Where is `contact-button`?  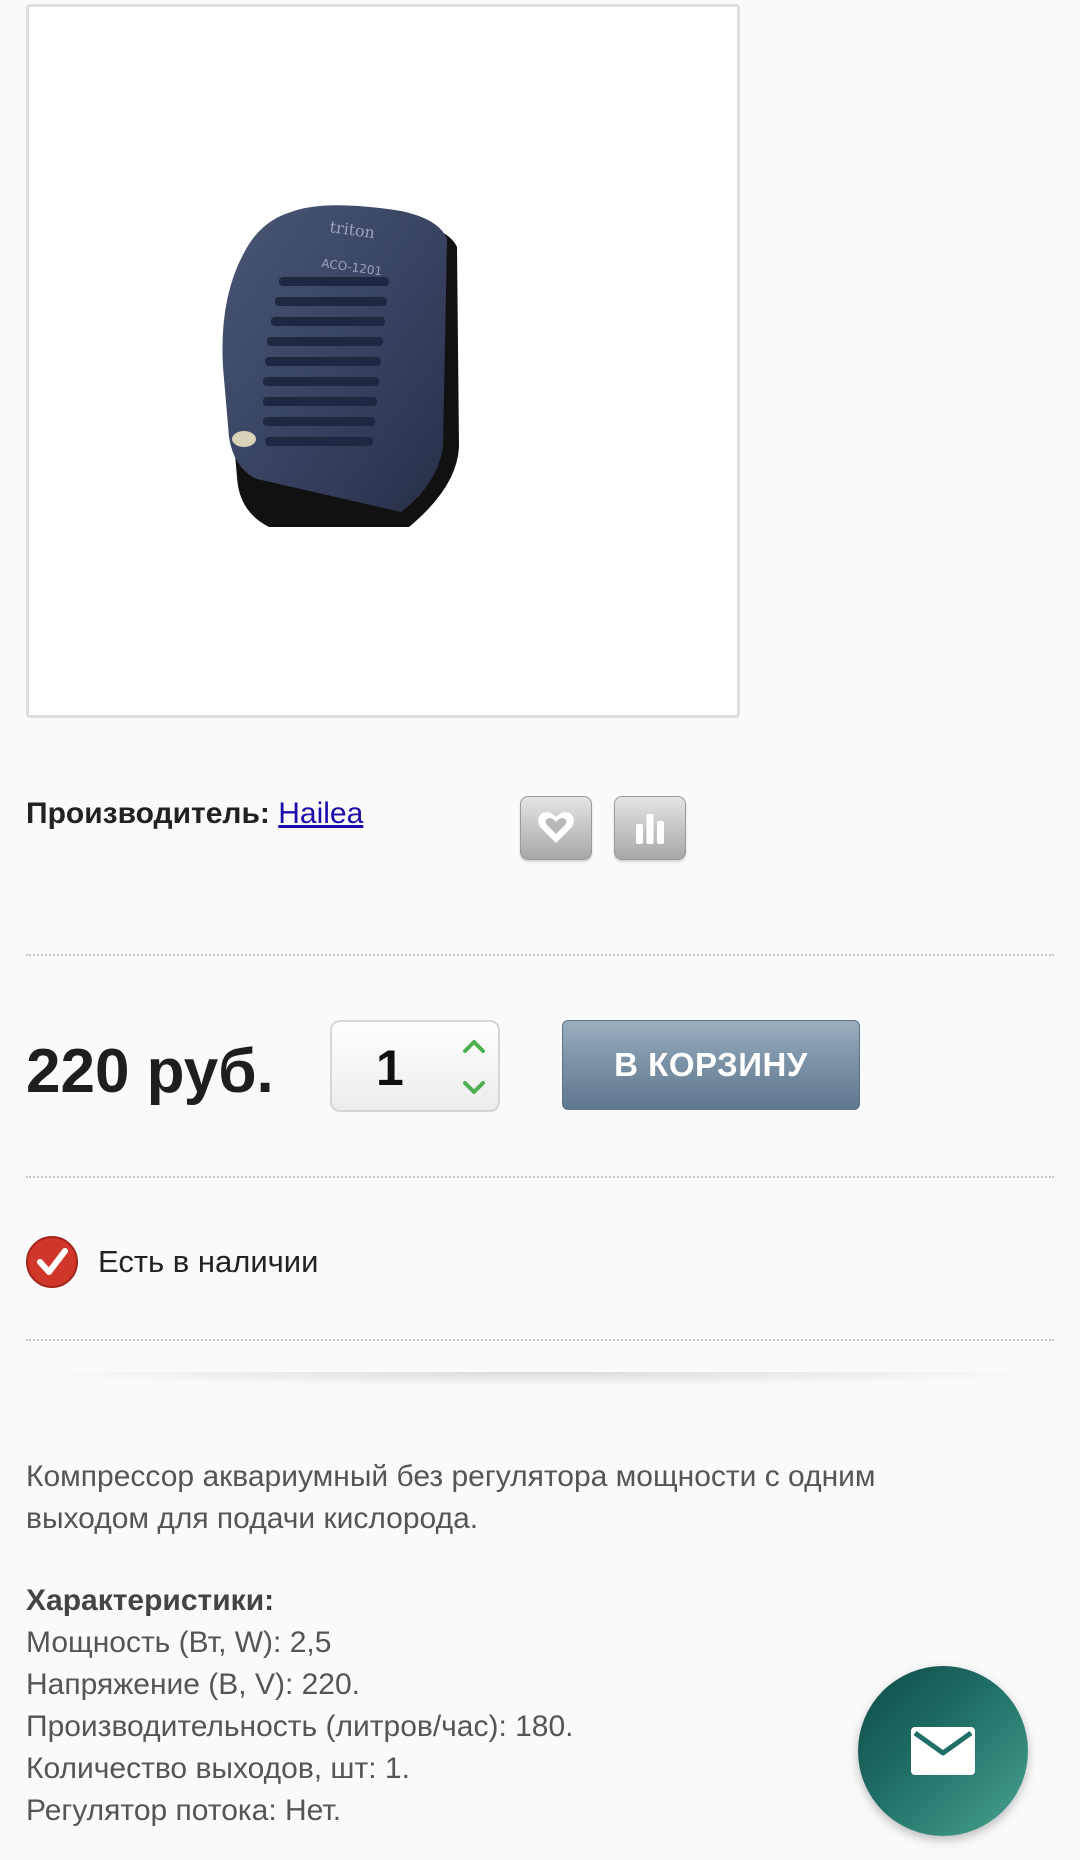 contact-button is located at coordinates (943, 1751).